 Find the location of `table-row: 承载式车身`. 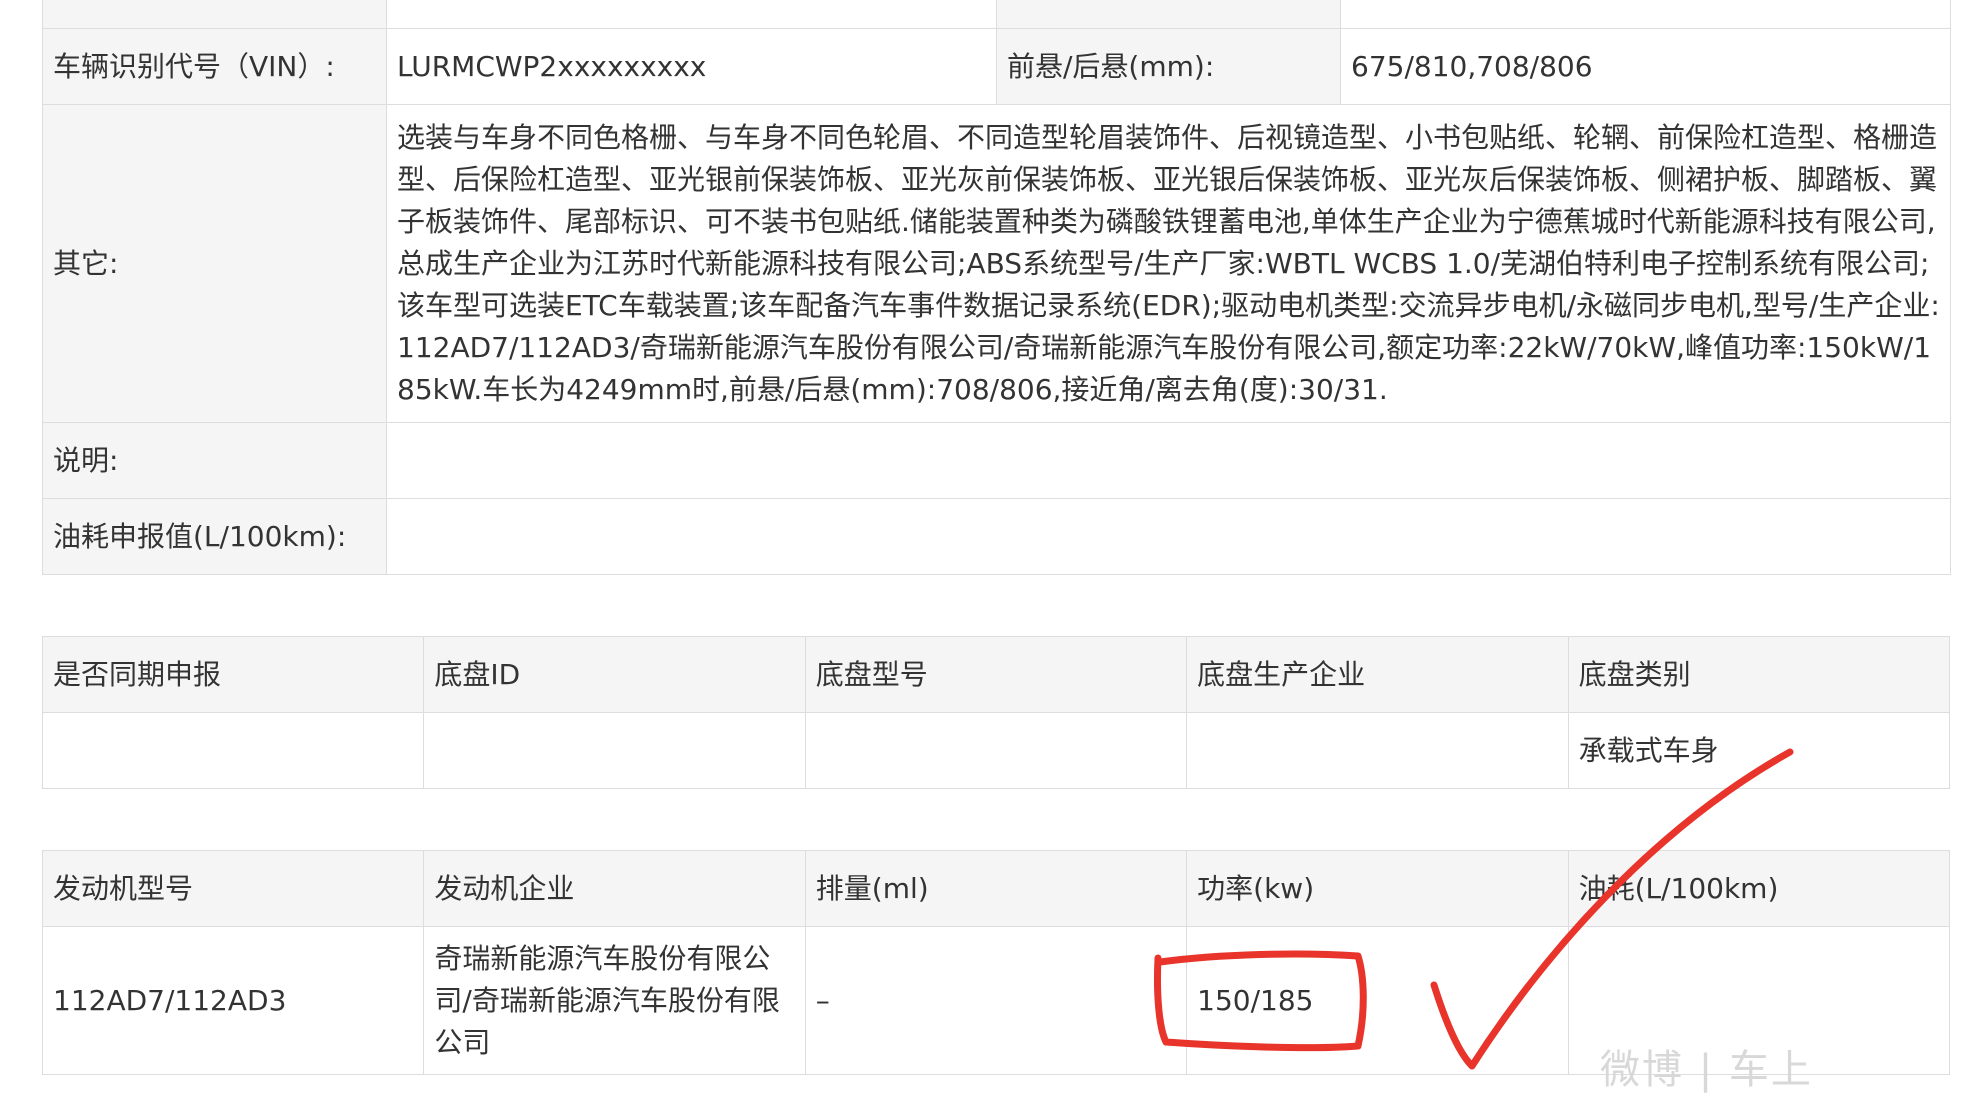

table-row: 承载式车身 is located at coordinates (996, 750).